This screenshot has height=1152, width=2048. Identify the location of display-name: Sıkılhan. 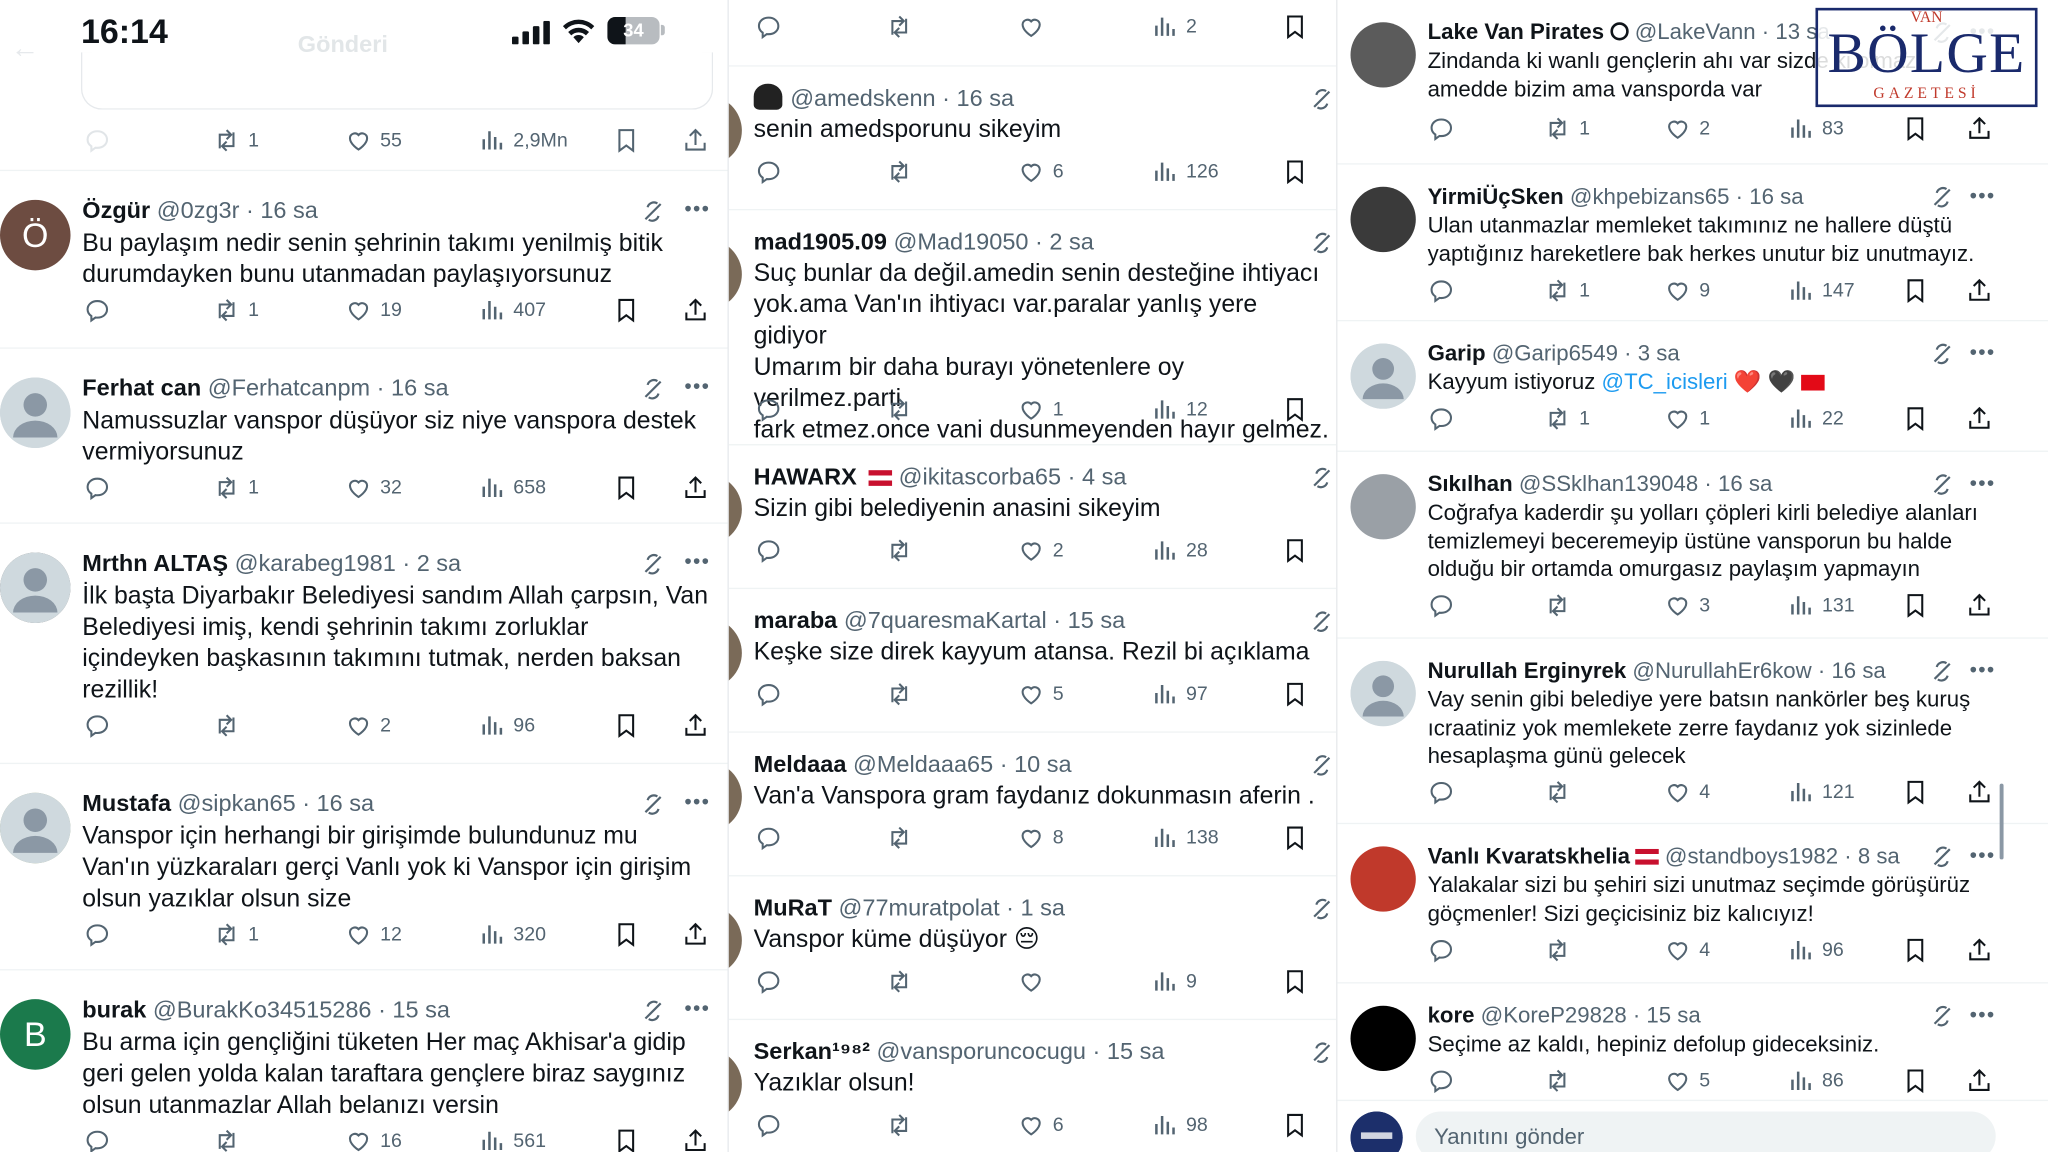
(1470, 484).